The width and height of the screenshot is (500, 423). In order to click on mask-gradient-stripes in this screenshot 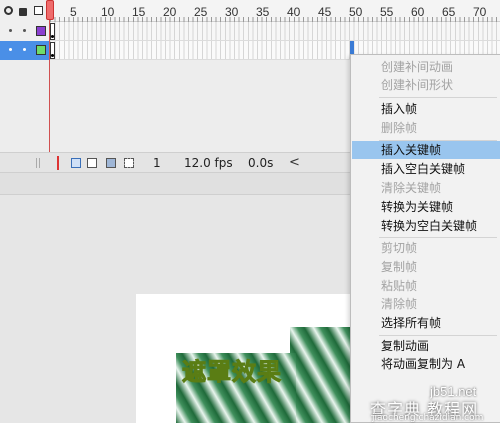, I will do `click(320, 375)`.